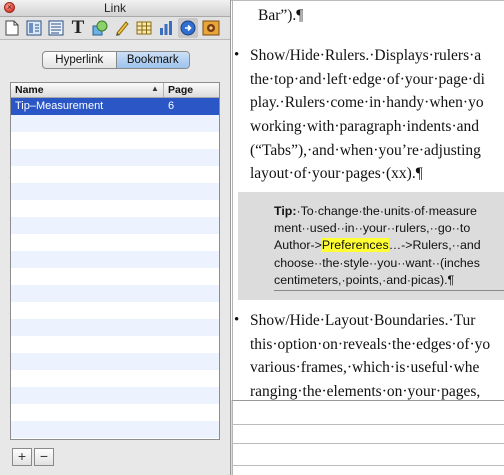 The height and width of the screenshot is (475, 504). I want to click on layout-icon, so click(34, 28).